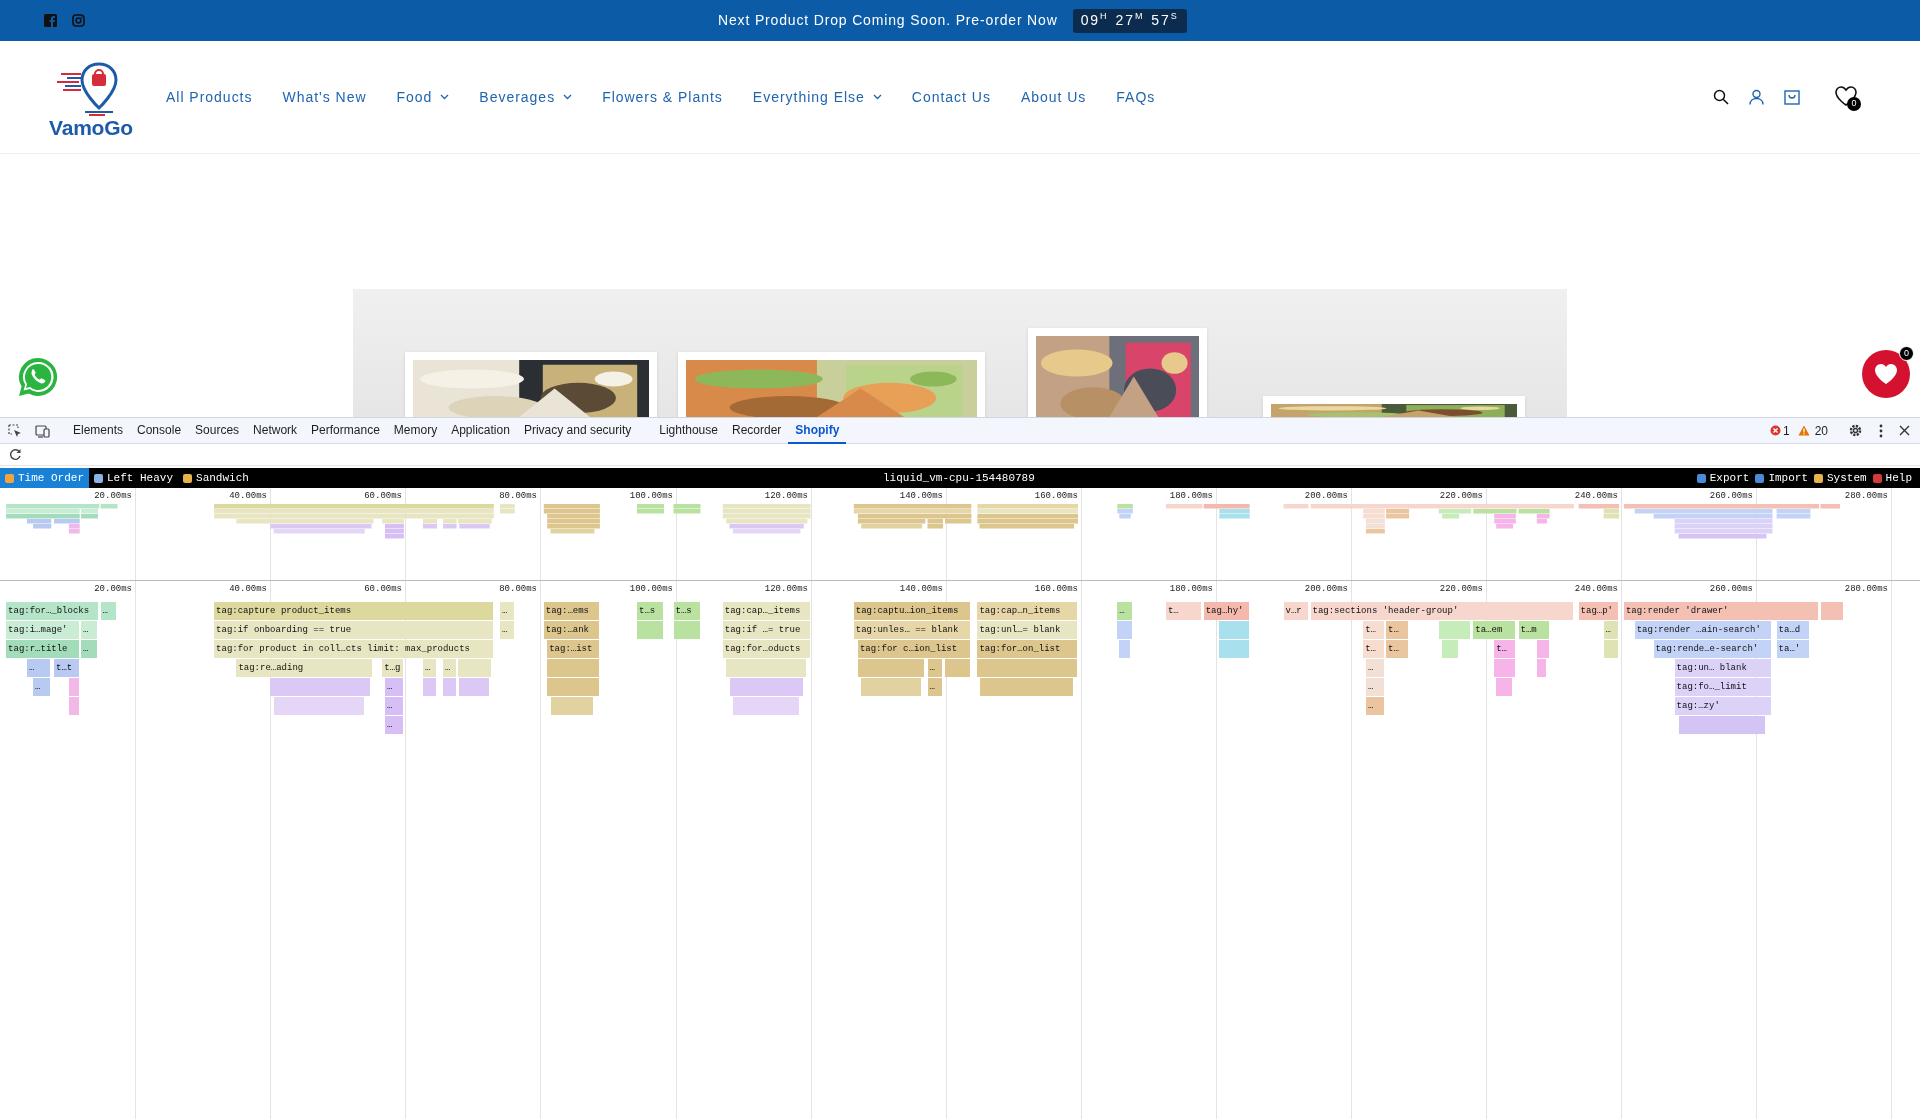 The image size is (1920, 1119). I want to click on flame-frame: tag:un… blank, so click(1723, 668).